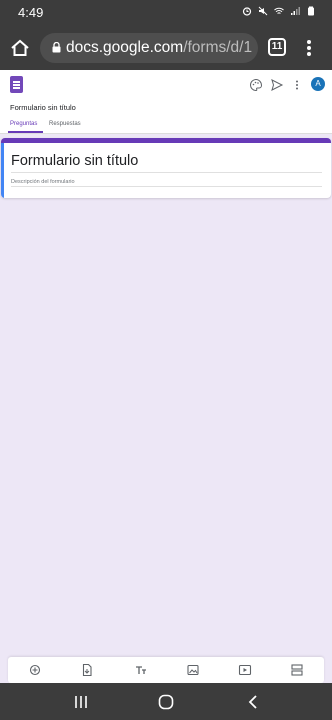  What do you see at coordinates (125, 47) in the screenshot?
I see `url-domain: docs.google.com` at bounding box center [125, 47].